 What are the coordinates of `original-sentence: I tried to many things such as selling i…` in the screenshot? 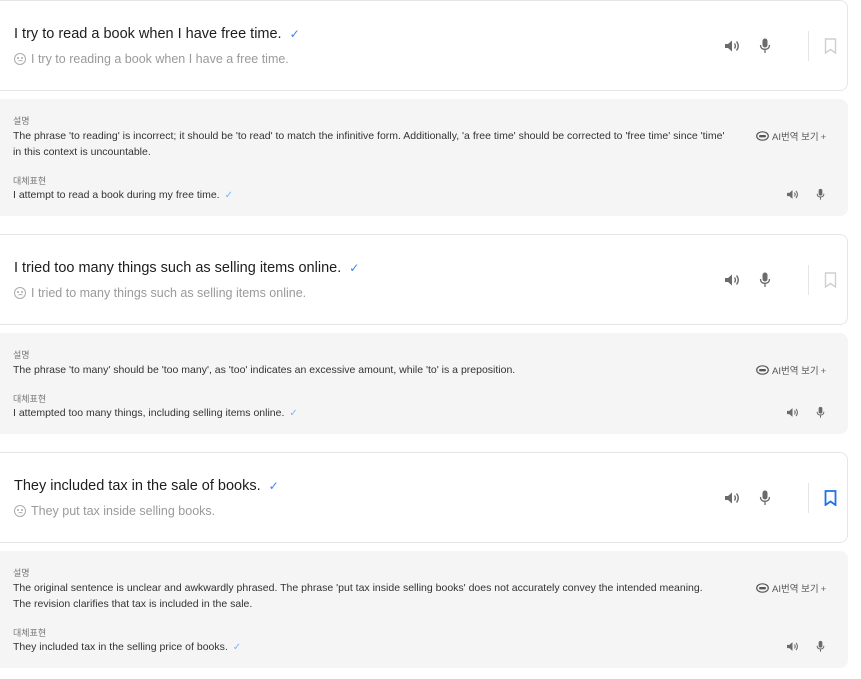 It's located at (160, 293).